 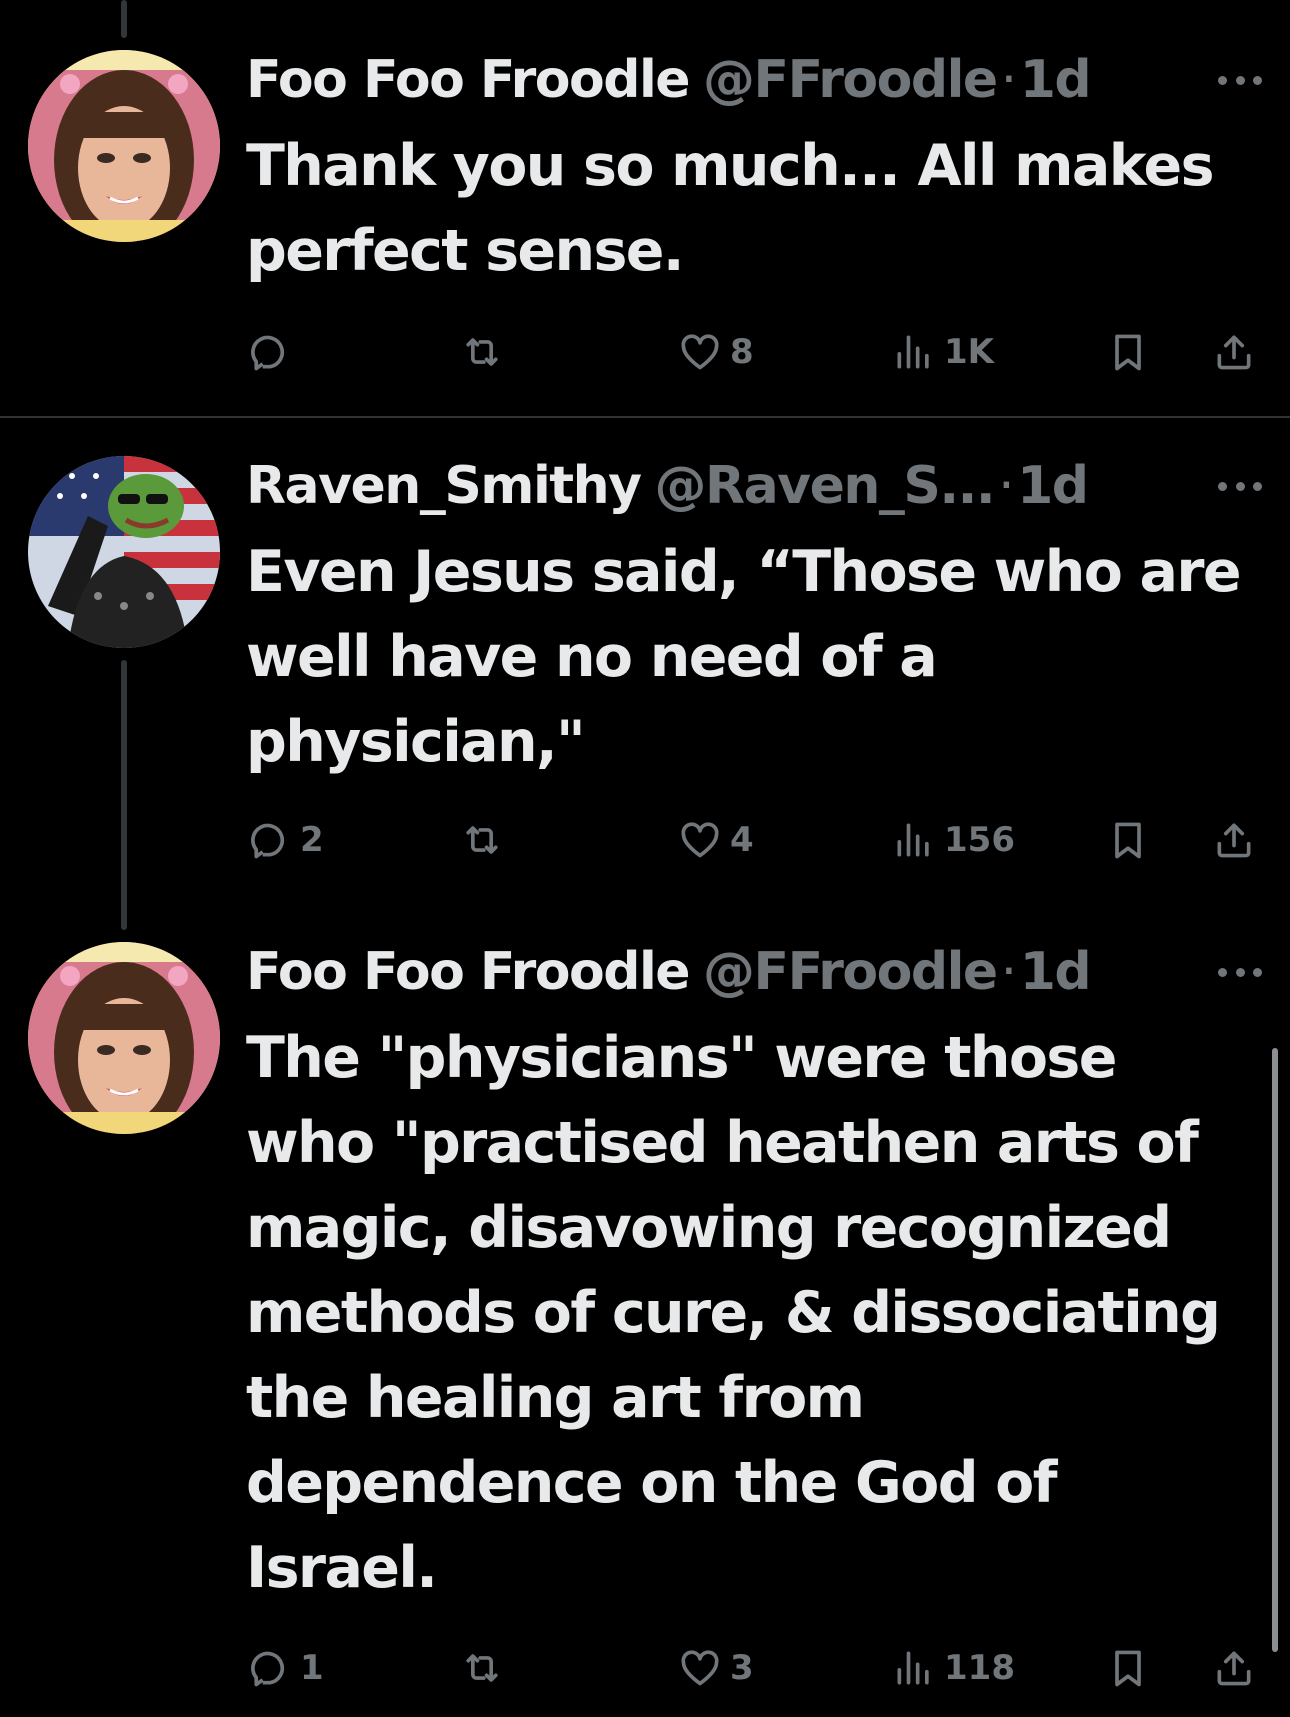 I want to click on reply-count: 1, so click(x=312, y=1668).